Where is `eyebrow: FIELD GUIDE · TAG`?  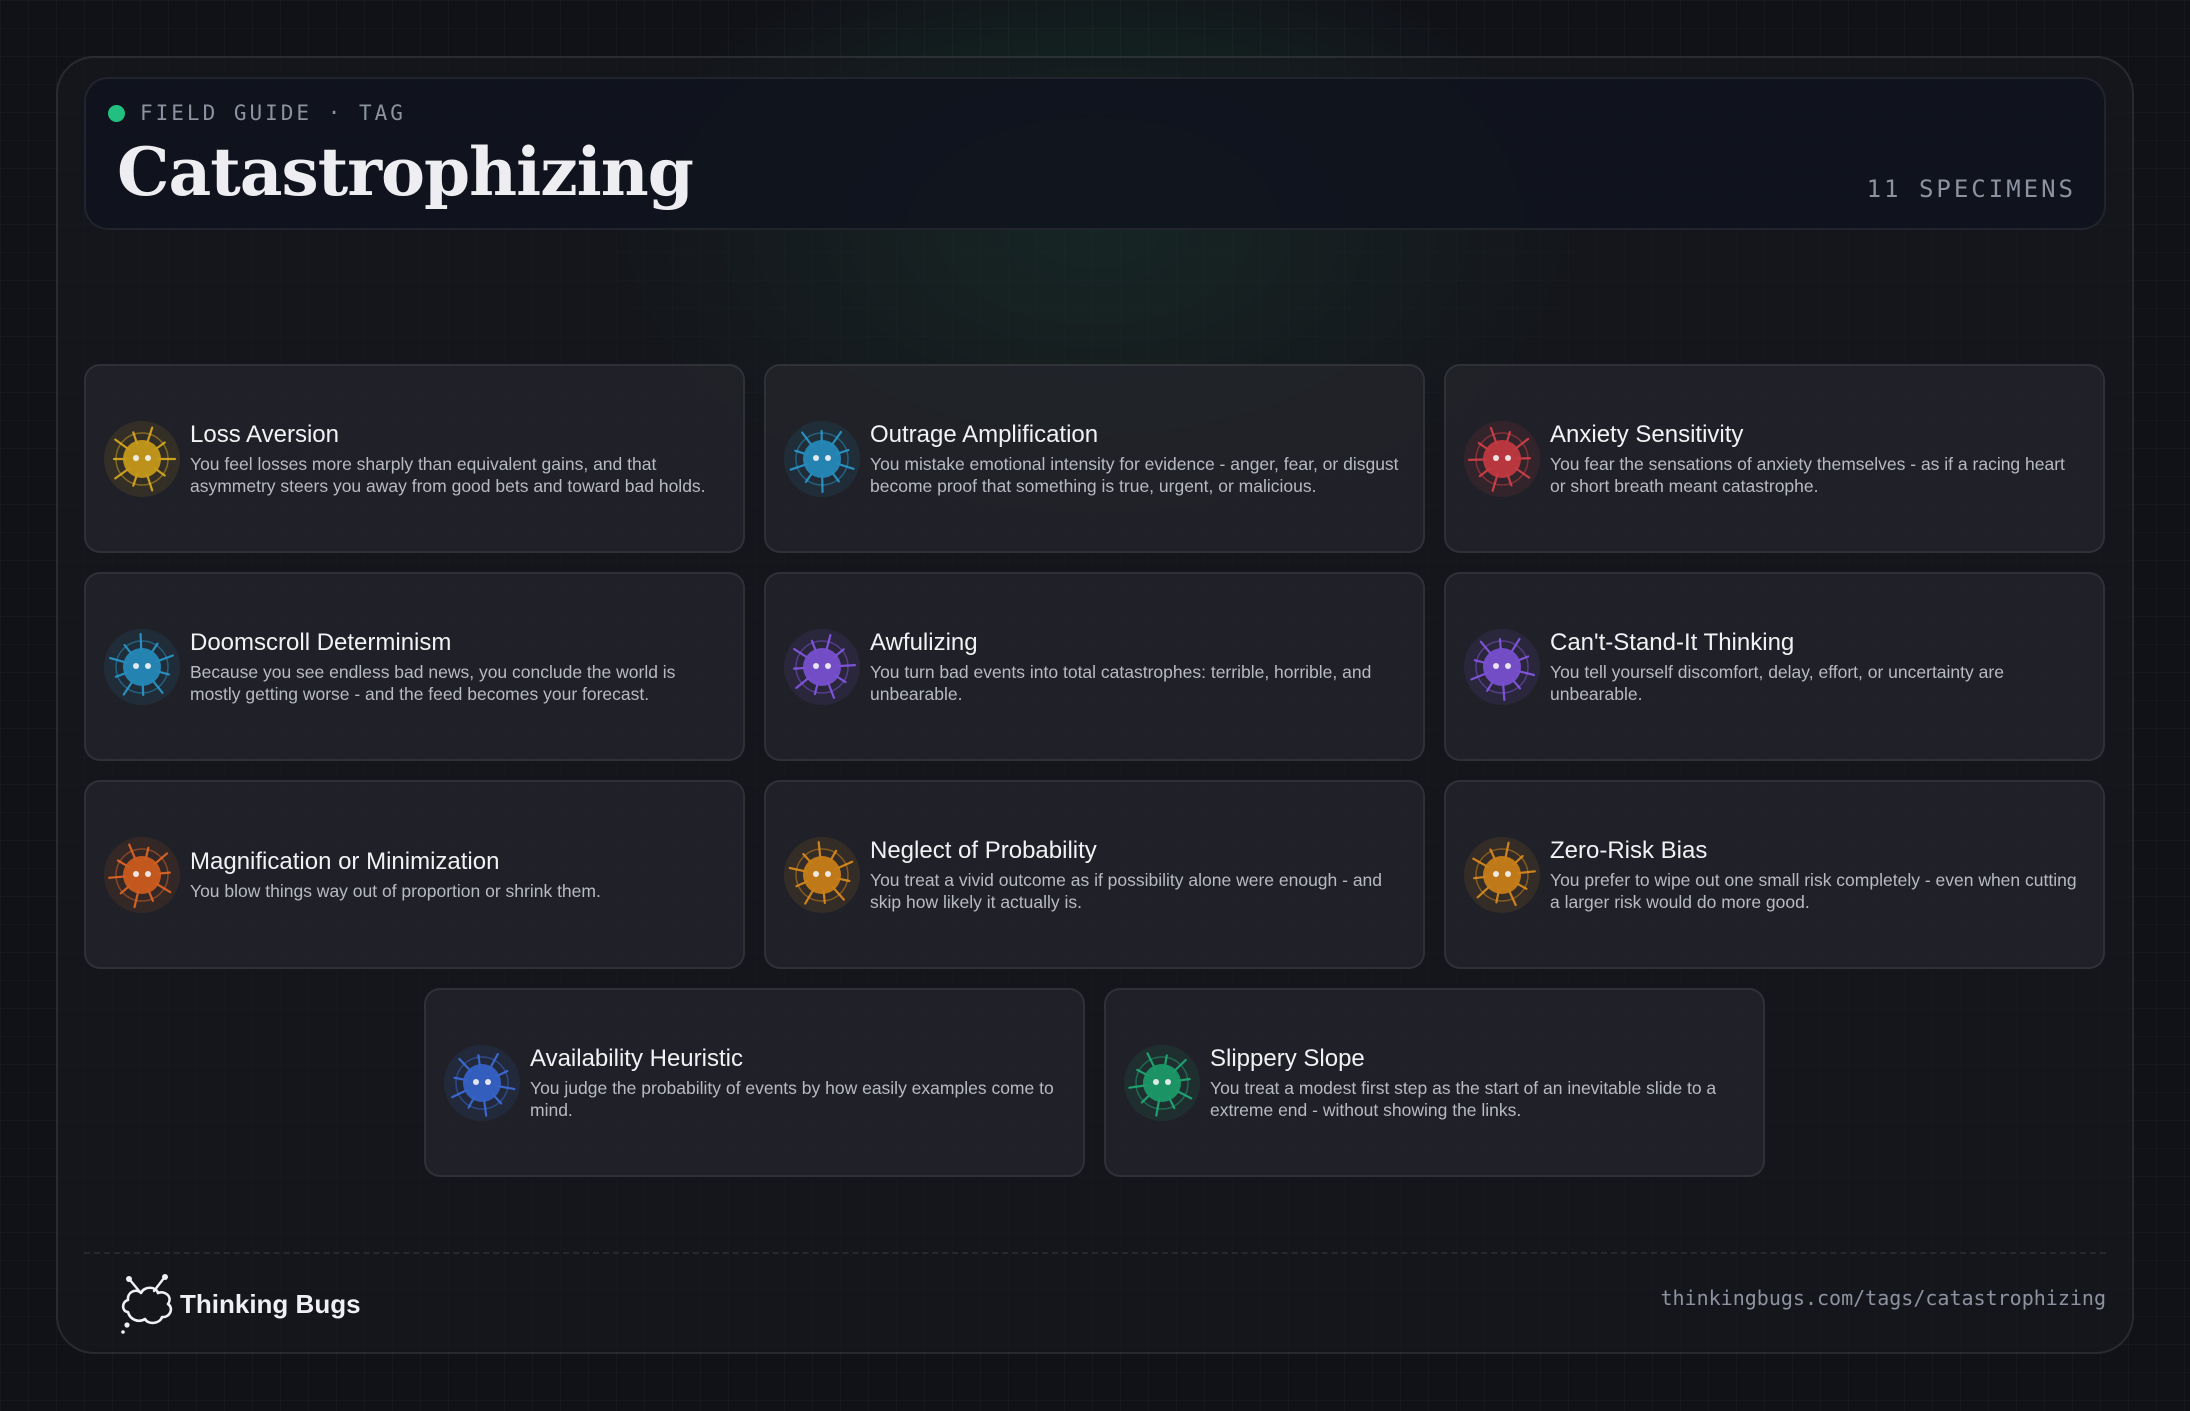 eyebrow: FIELD GUIDE · TAG is located at coordinates (257, 113).